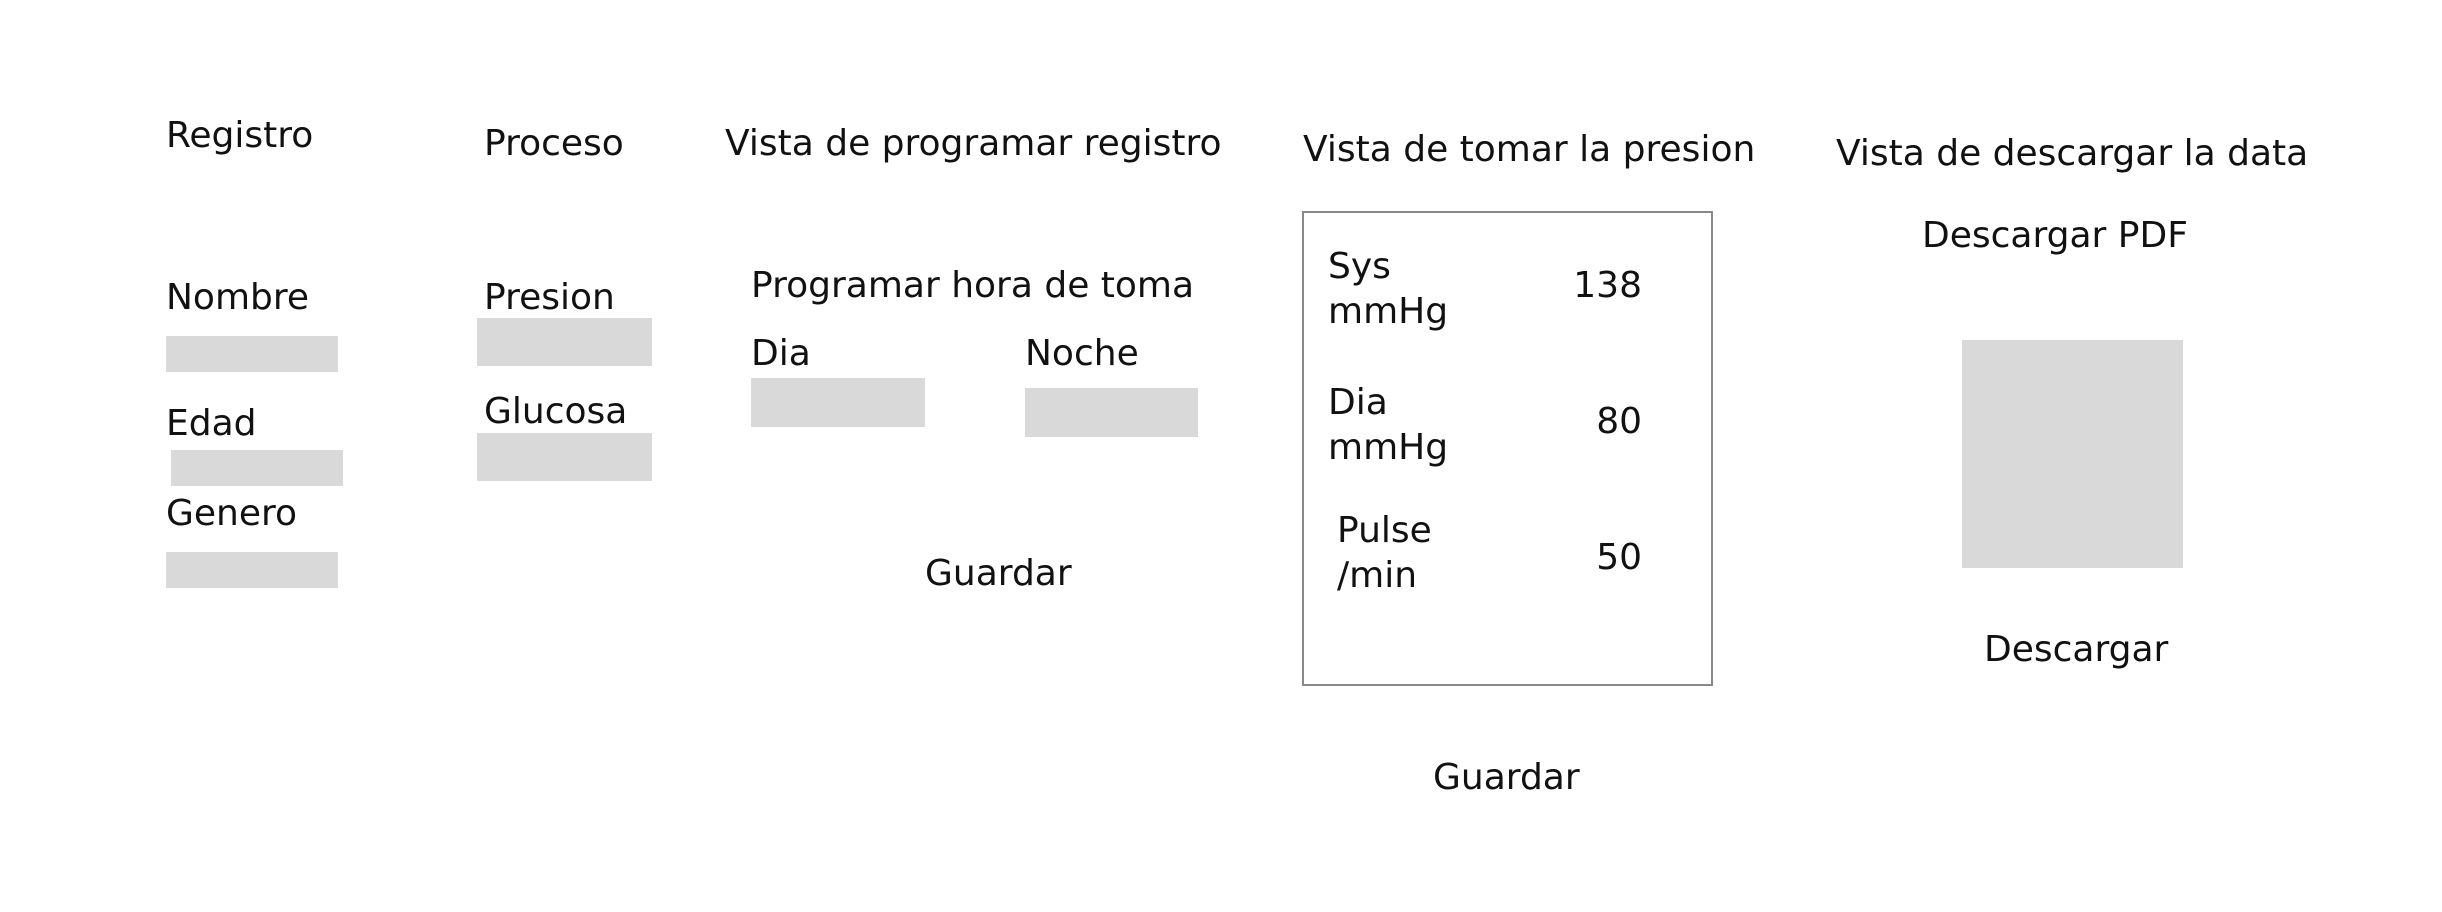  What do you see at coordinates (1619, 557) in the screenshot?
I see `pulse-value: 50` at bounding box center [1619, 557].